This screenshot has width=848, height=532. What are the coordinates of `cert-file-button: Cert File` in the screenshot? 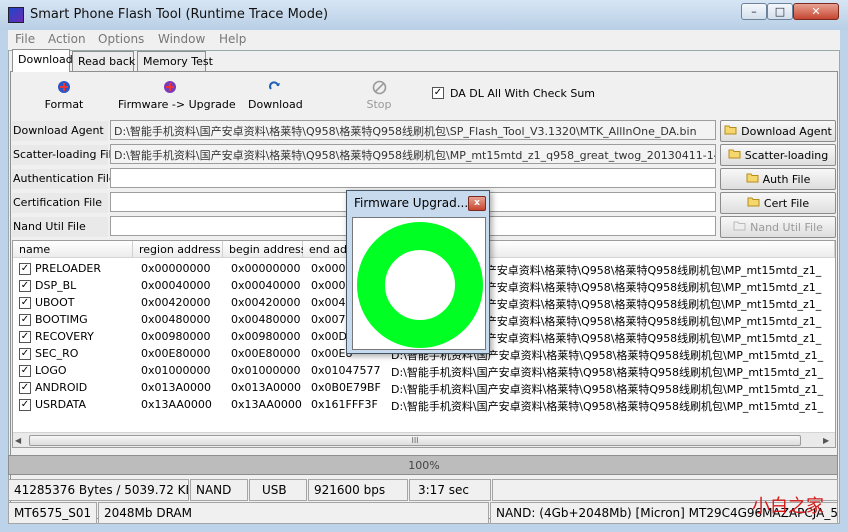 It's located at (778, 203).